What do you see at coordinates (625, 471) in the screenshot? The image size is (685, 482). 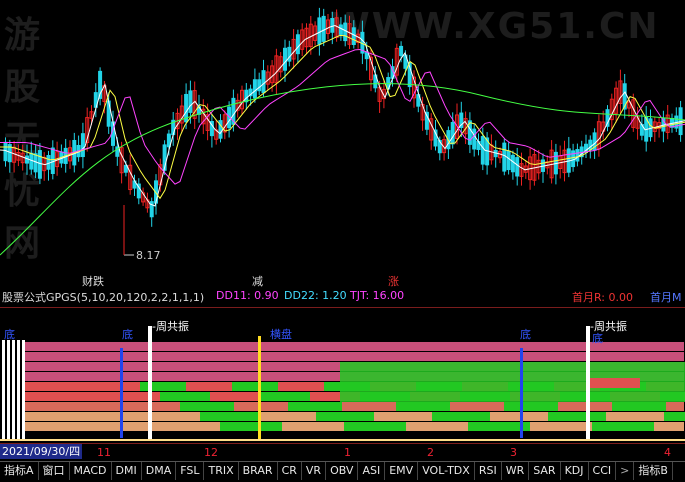 I see `tab-scroll-right-icon: >` at bounding box center [625, 471].